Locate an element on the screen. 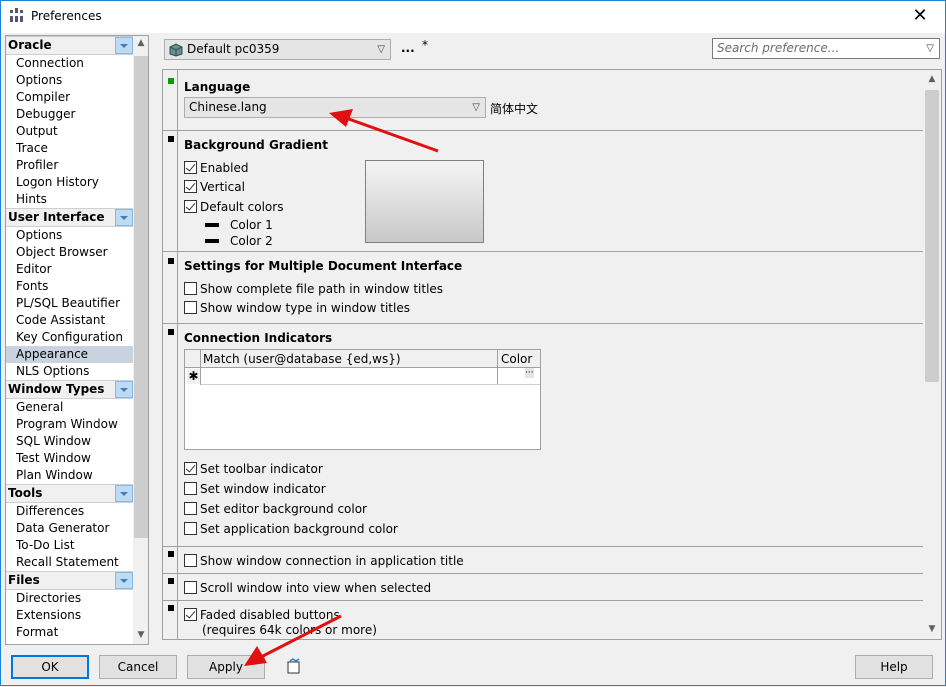  sidebar-item: Hints is located at coordinates (69, 199).